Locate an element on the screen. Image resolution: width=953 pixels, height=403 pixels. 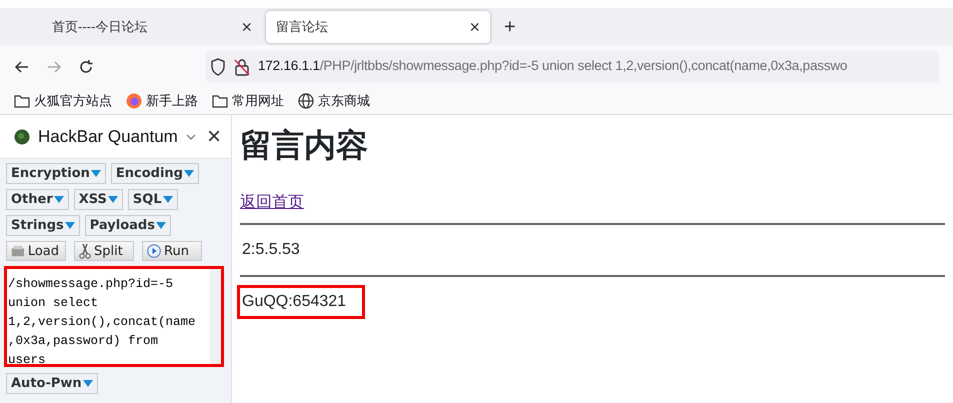
bookmark: 新手上路 is located at coordinates (162, 101).